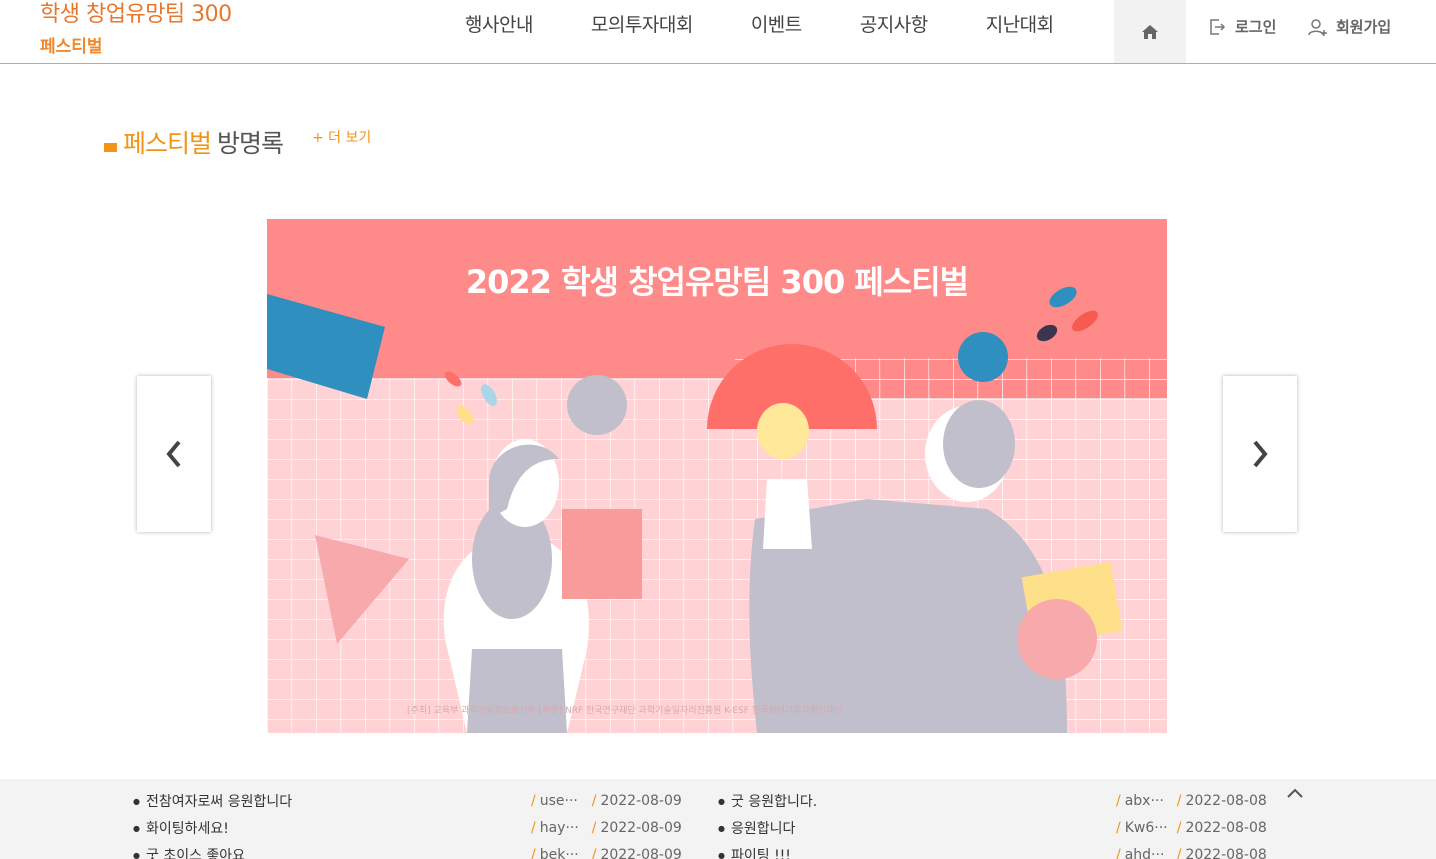  Describe the element at coordinates (558, 800) in the screenshot. I see `guestbook-user: use···` at that location.